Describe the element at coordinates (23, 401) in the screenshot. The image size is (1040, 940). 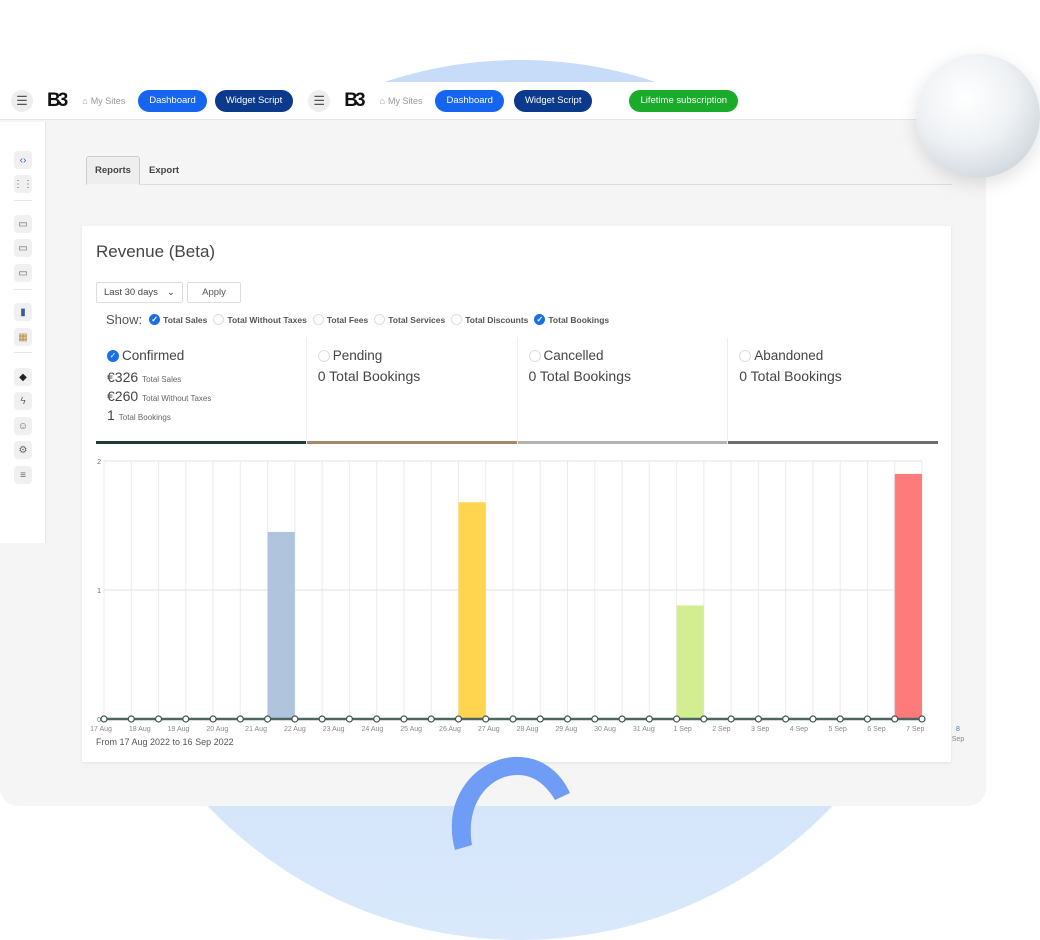
I see `lightning-icon: ϟ` at that location.